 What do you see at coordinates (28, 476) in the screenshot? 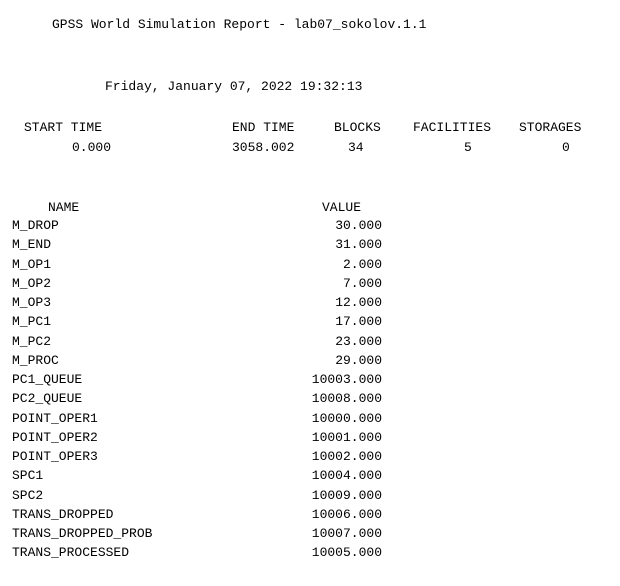
I see `row-name: SPC1` at bounding box center [28, 476].